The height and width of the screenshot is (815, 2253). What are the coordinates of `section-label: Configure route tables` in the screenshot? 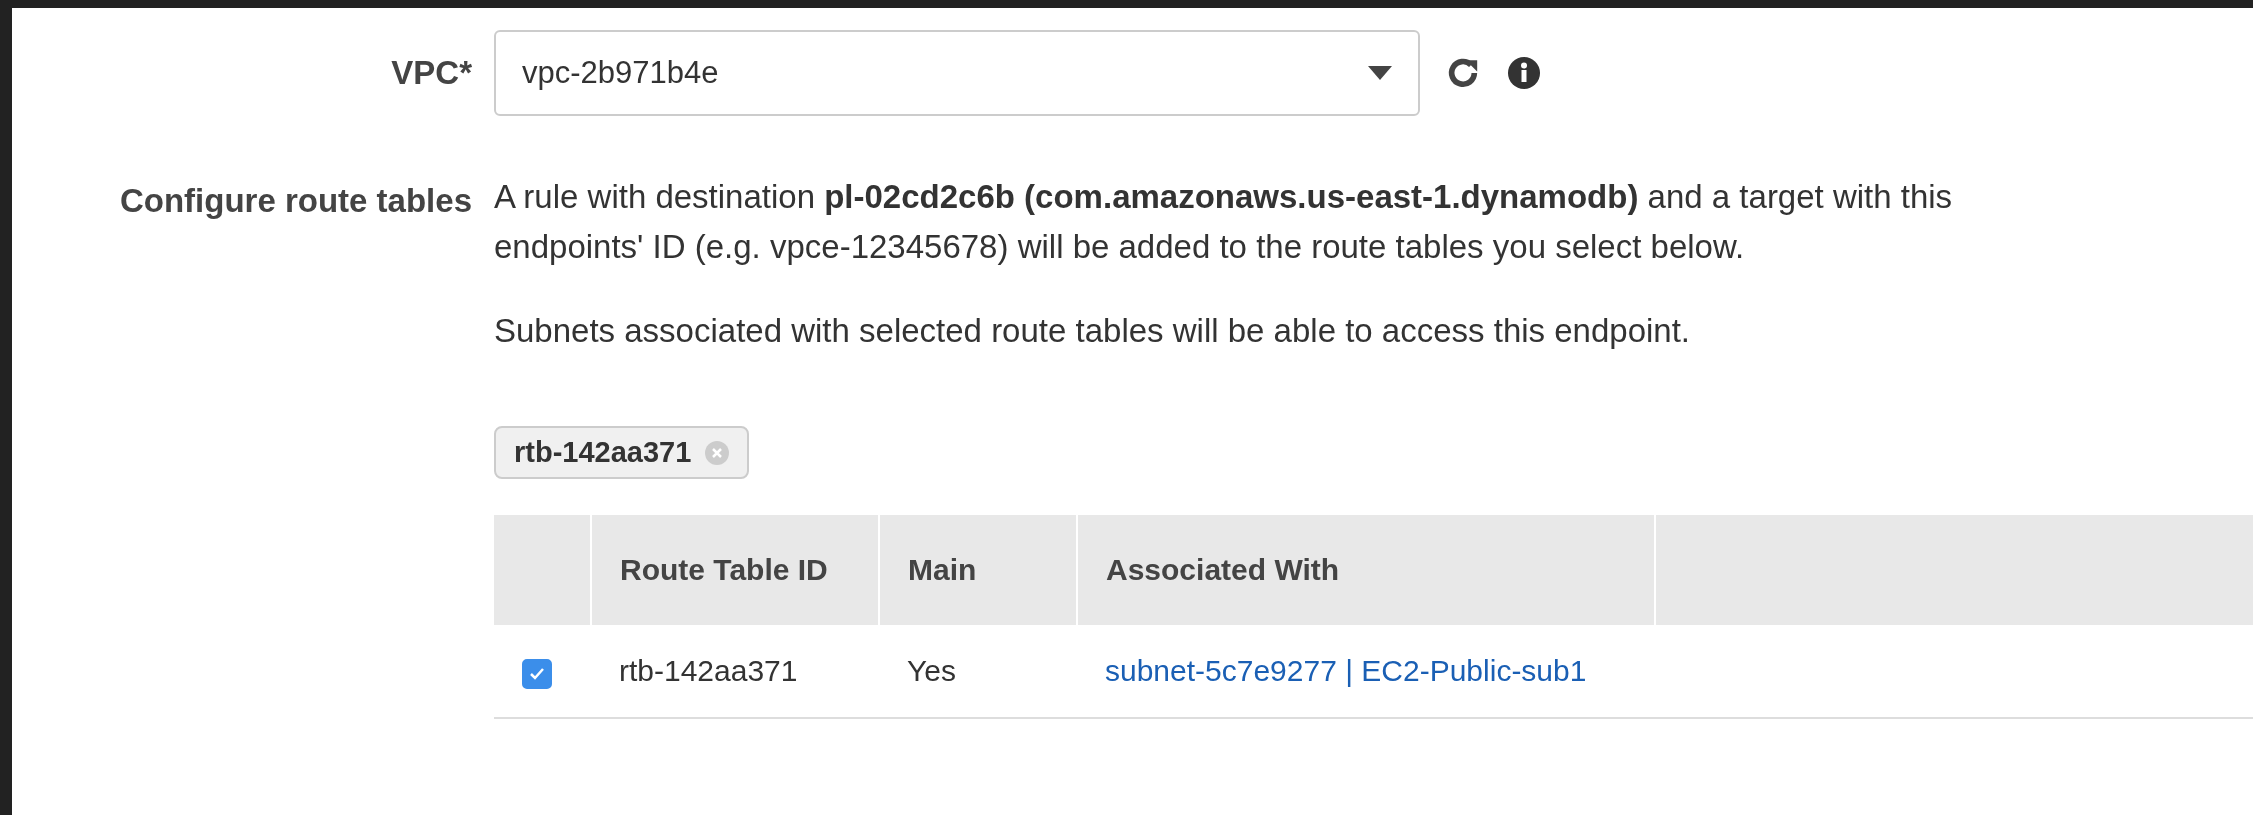 It's located at (295, 200).